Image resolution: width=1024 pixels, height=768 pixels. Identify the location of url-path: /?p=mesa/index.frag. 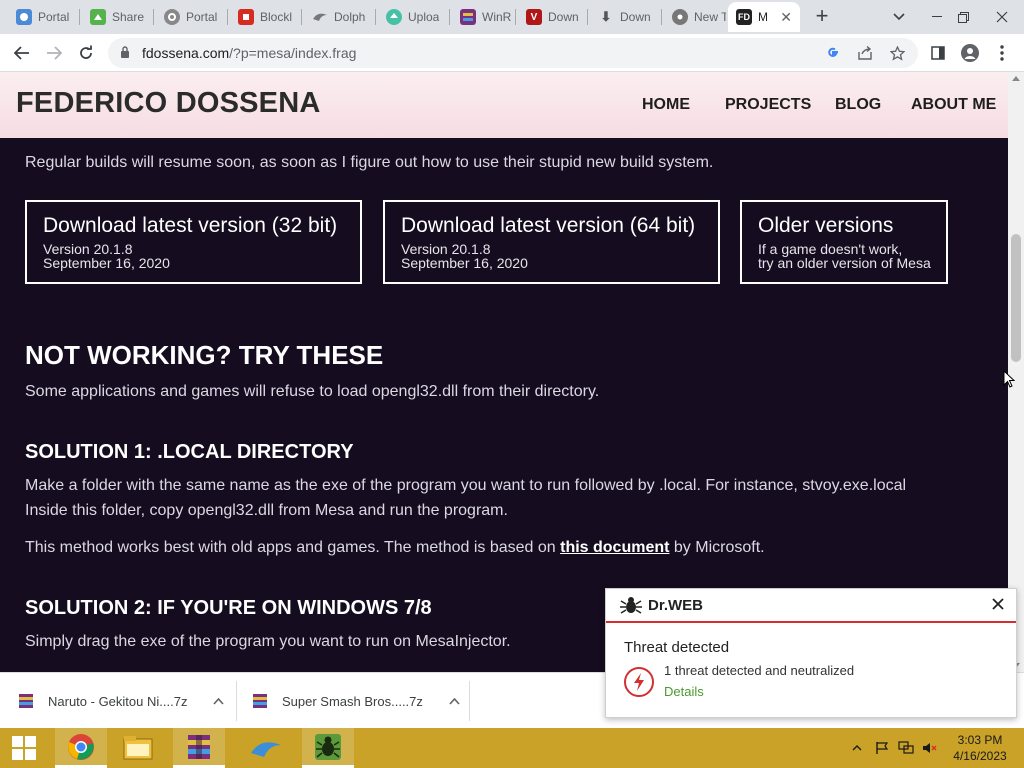
(293, 53).